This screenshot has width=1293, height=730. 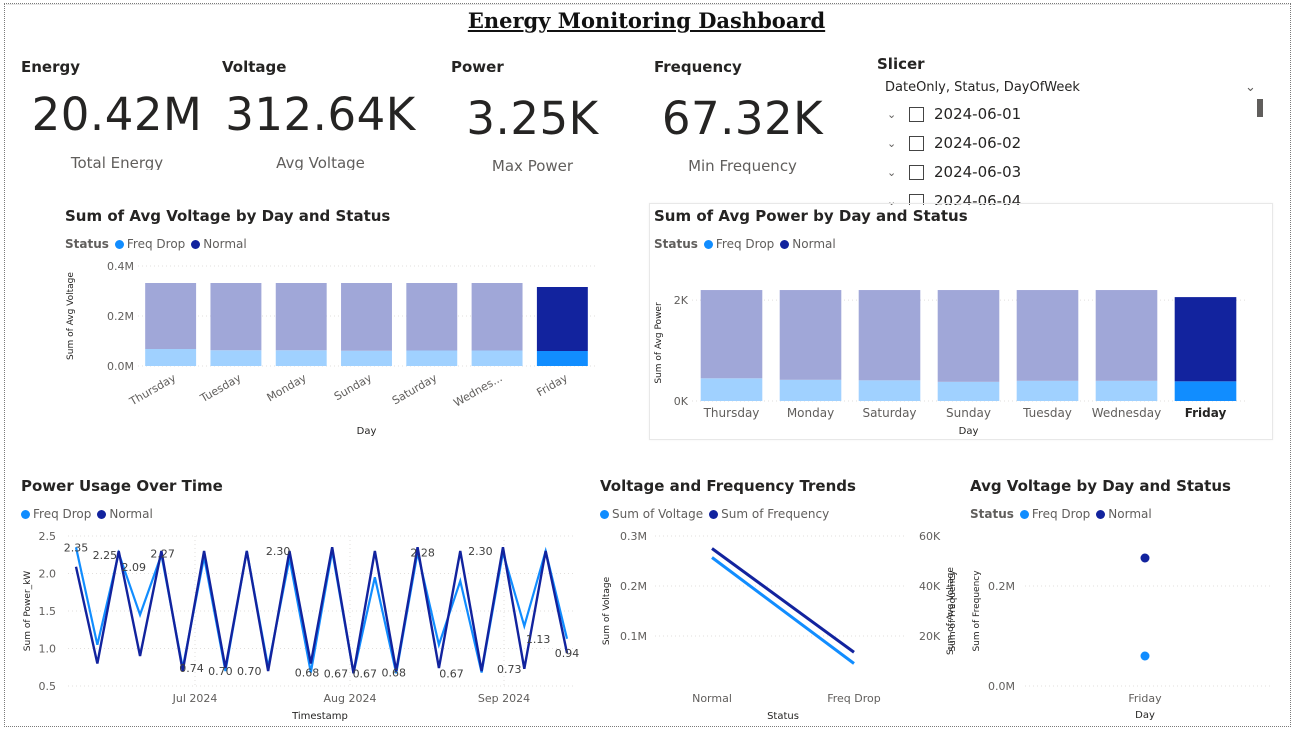 What do you see at coordinates (249, 671) in the screenshot?
I see `data-label: 0.70` at bounding box center [249, 671].